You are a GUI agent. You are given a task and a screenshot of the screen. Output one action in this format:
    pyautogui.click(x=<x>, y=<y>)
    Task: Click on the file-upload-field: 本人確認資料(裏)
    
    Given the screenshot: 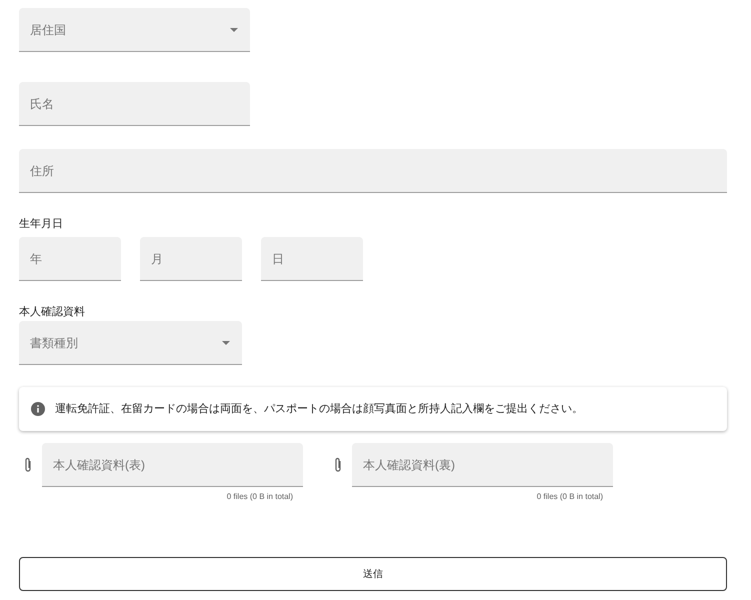 What is the action you would take?
    pyautogui.click(x=482, y=465)
    